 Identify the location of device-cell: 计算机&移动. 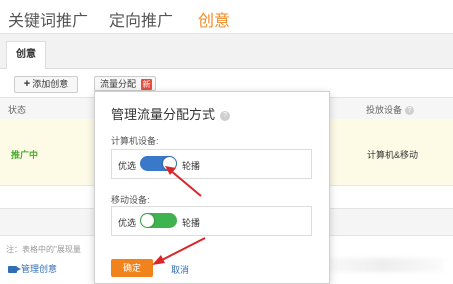
(393, 155).